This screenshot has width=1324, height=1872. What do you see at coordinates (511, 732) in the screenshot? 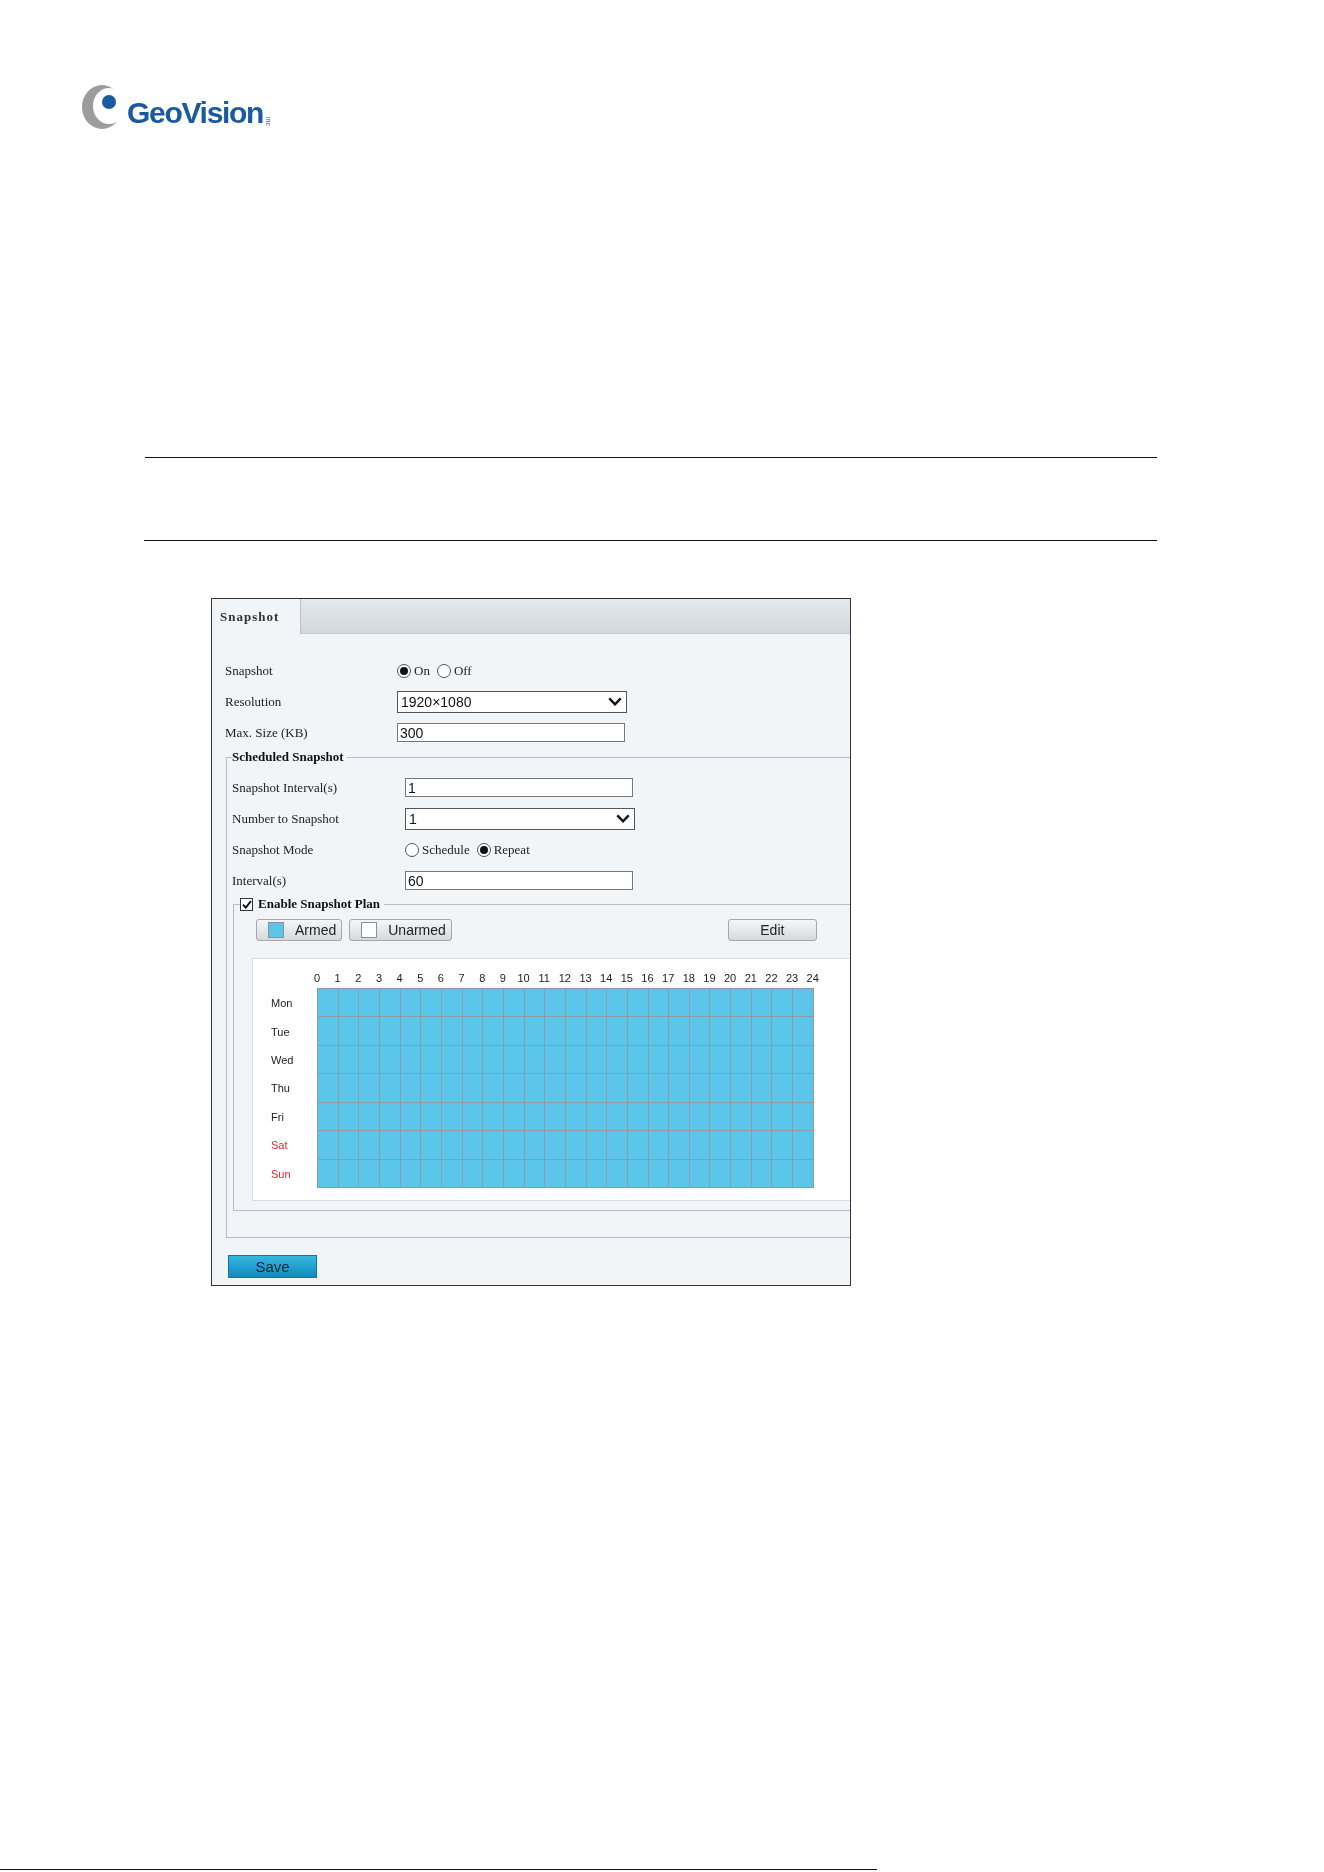
I see `text-field: 300` at bounding box center [511, 732].